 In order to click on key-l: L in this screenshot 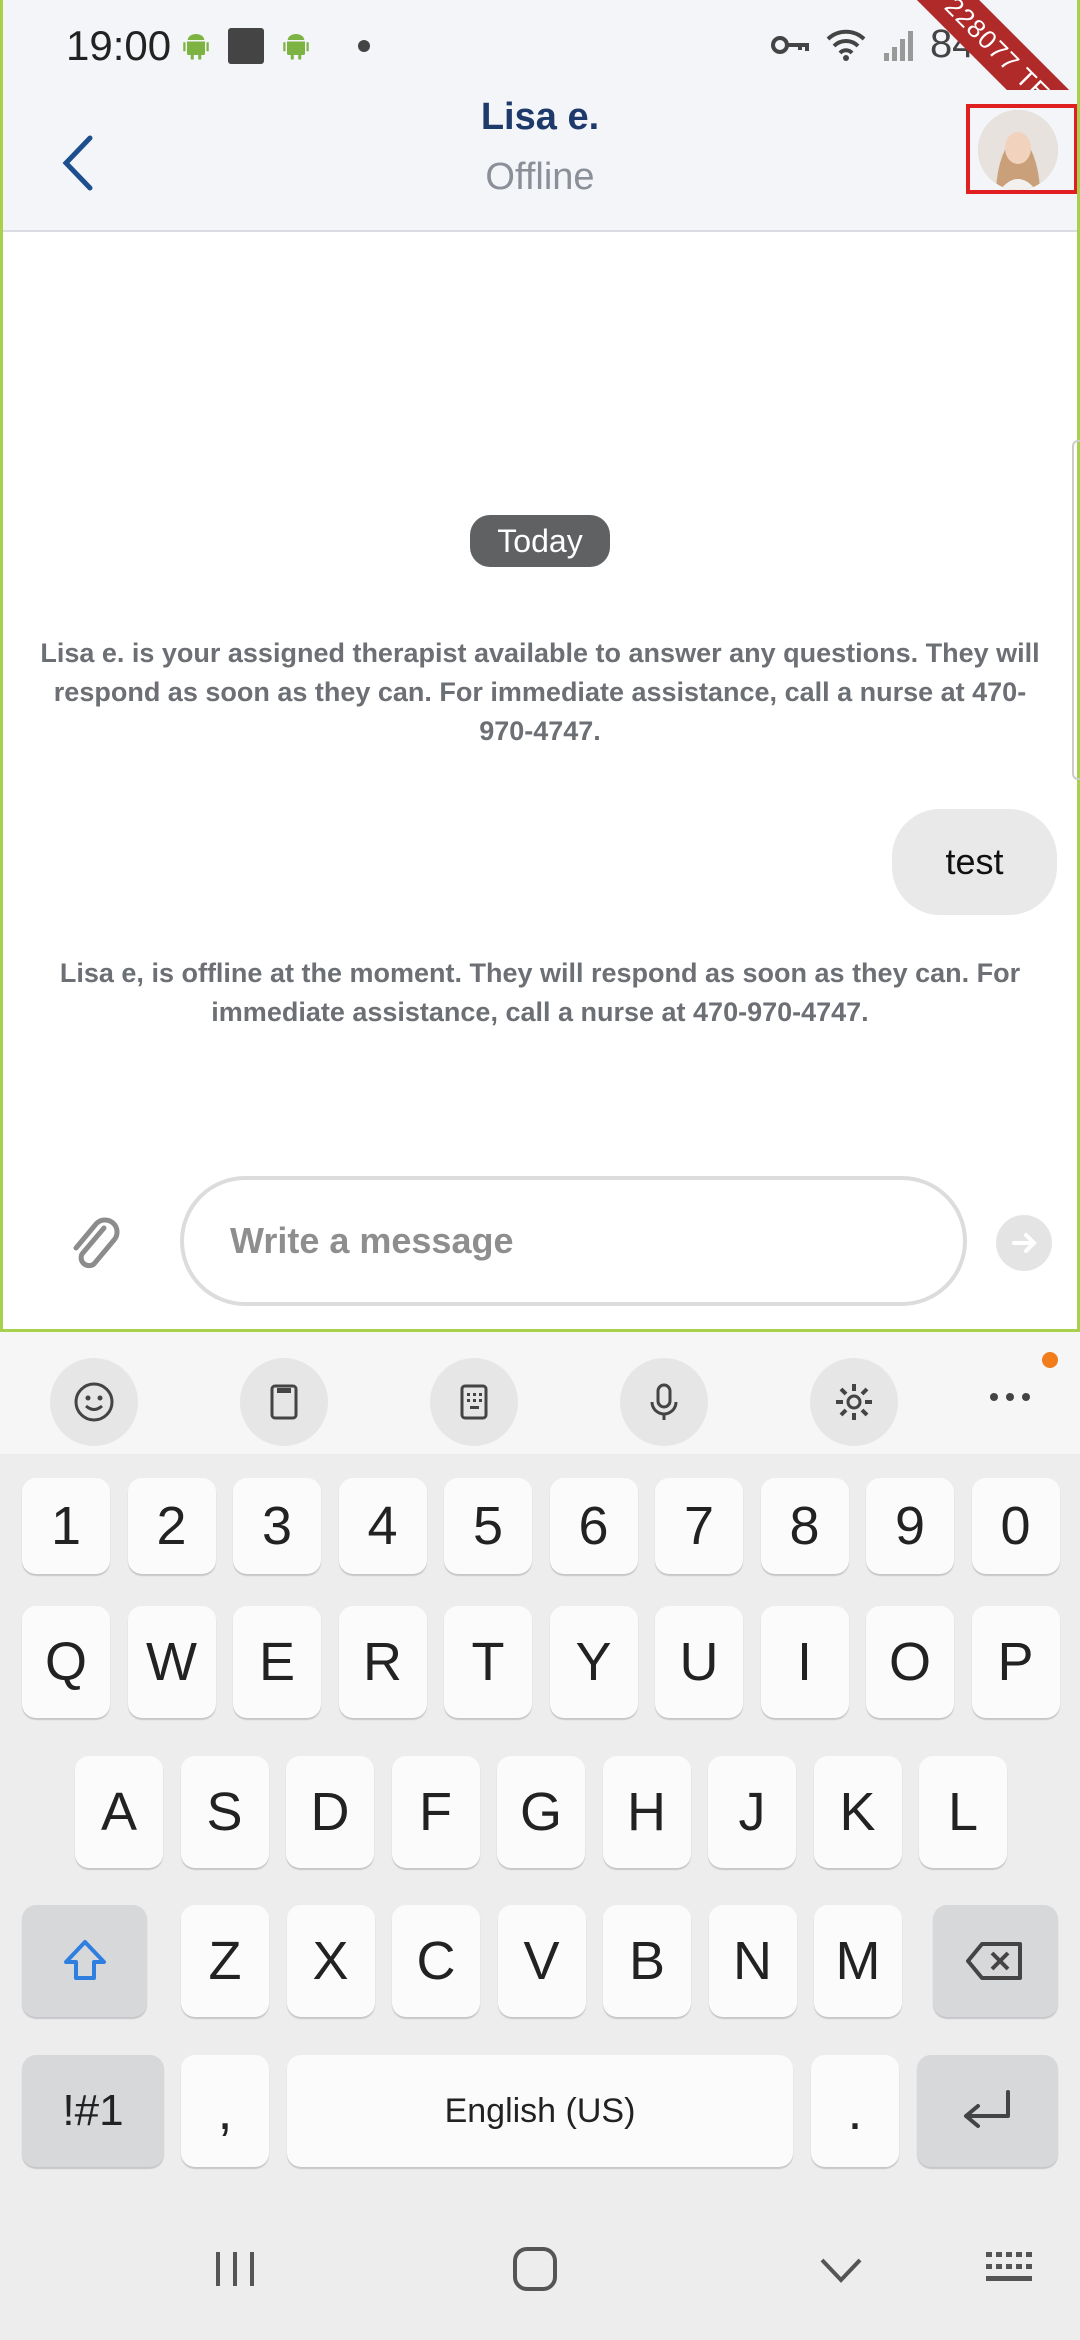, I will do `click(963, 1812)`.